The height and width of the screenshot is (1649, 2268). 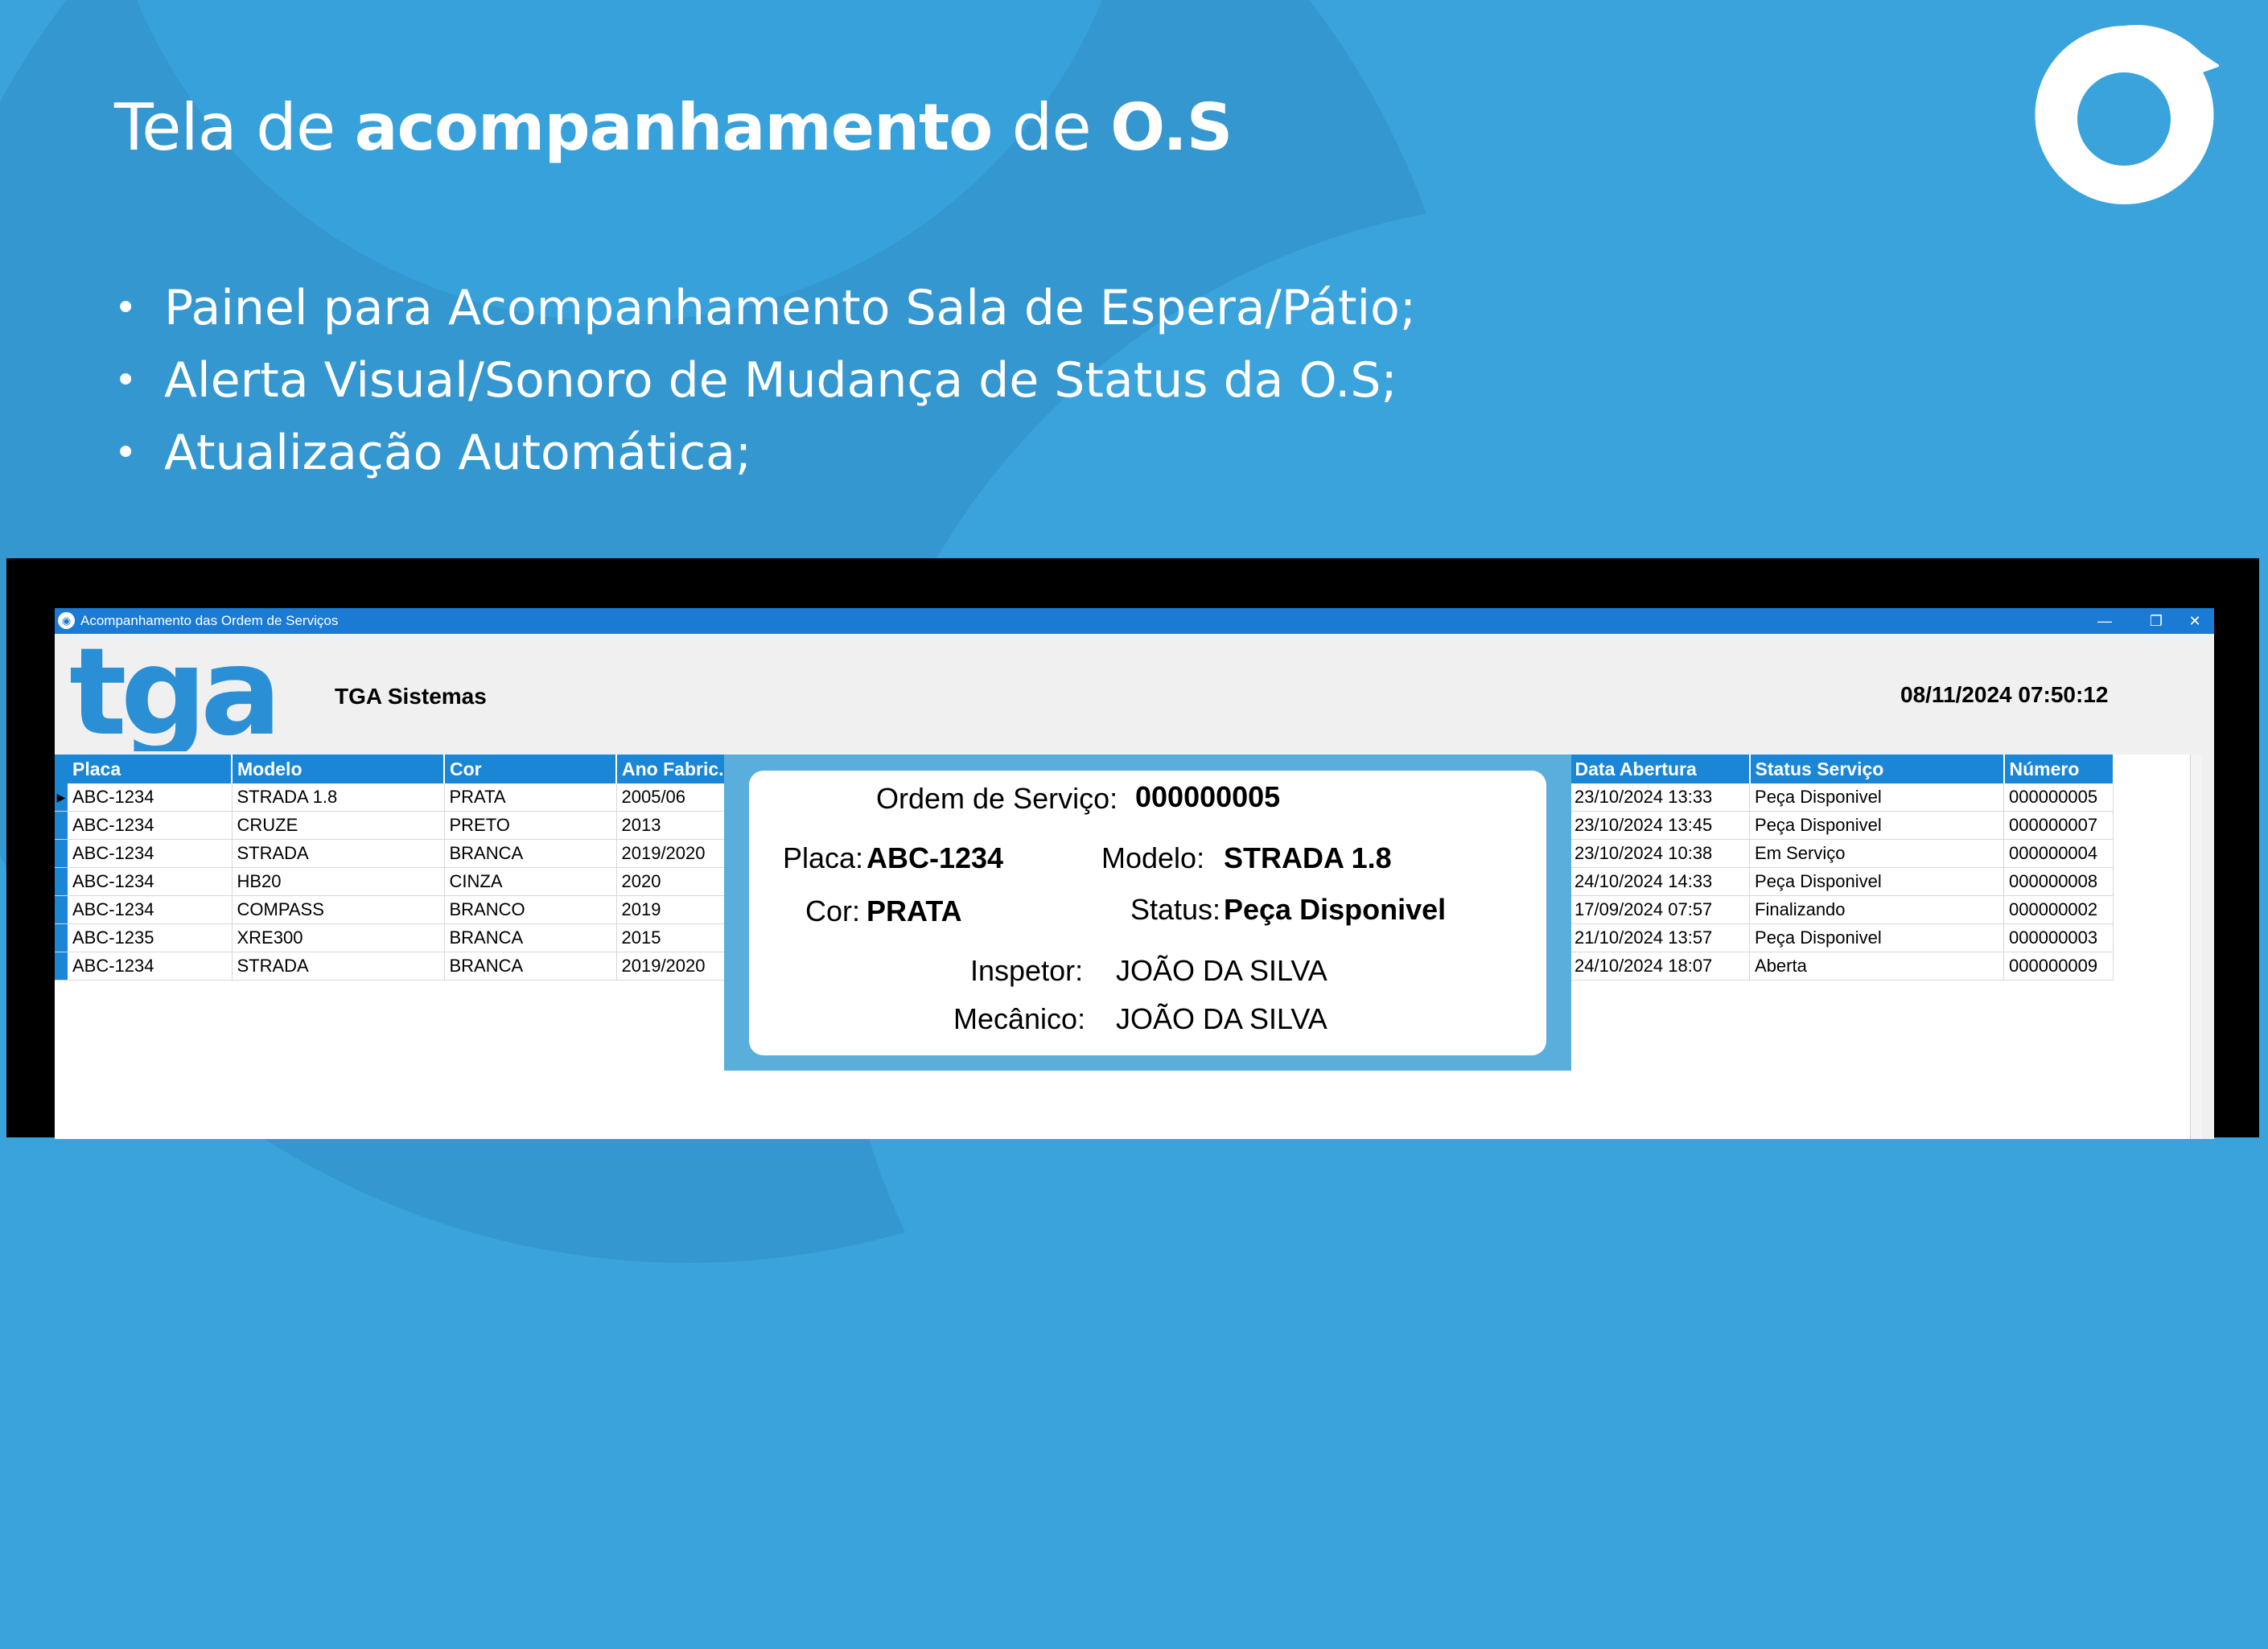 What do you see at coordinates (1877, 910) in the screenshot?
I see `table-cell: Finalizando` at bounding box center [1877, 910].